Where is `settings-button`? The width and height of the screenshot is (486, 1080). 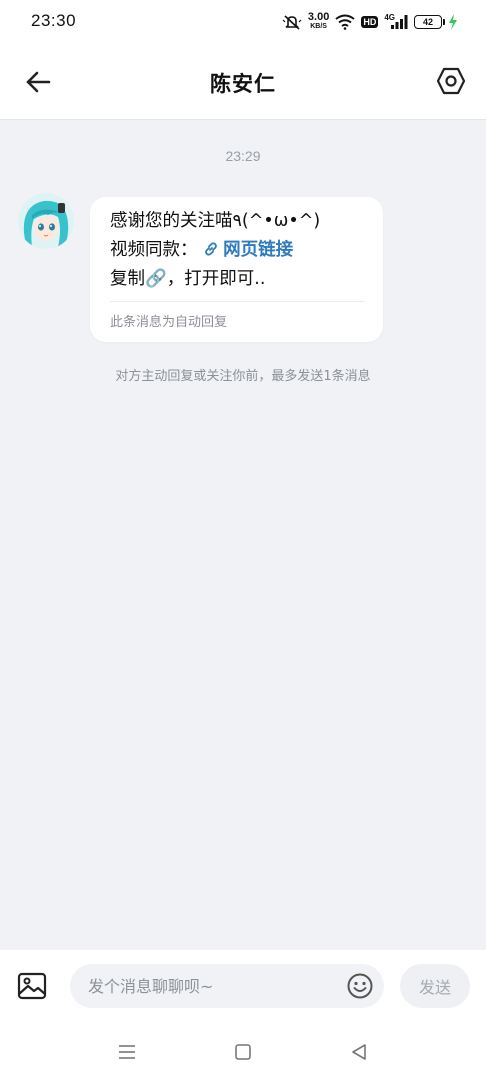
settings-button is located at coordinates (451, 81).